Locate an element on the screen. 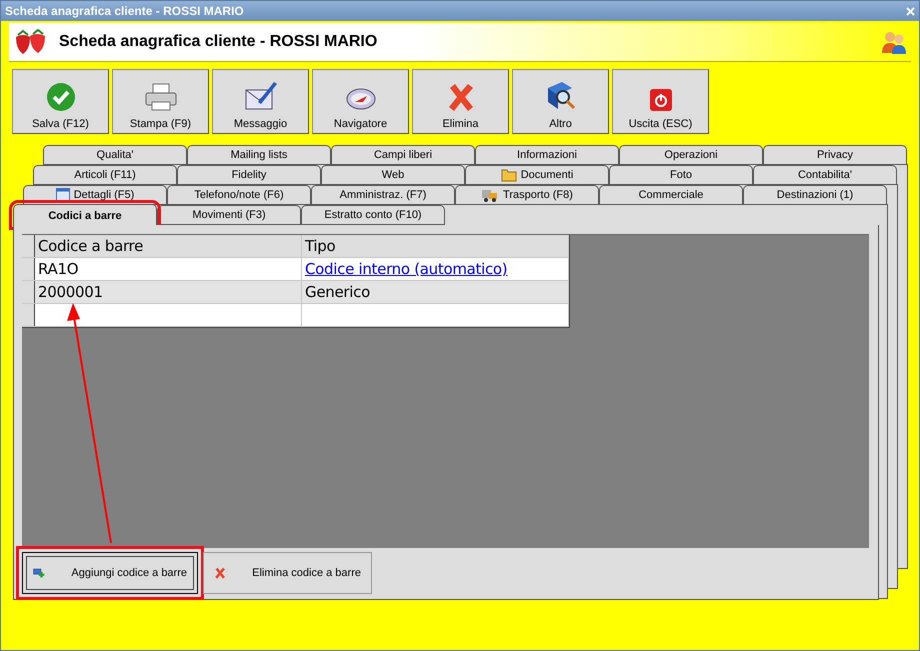 The image size is (920, 651). close-icon is located at coordinates (910, 11).